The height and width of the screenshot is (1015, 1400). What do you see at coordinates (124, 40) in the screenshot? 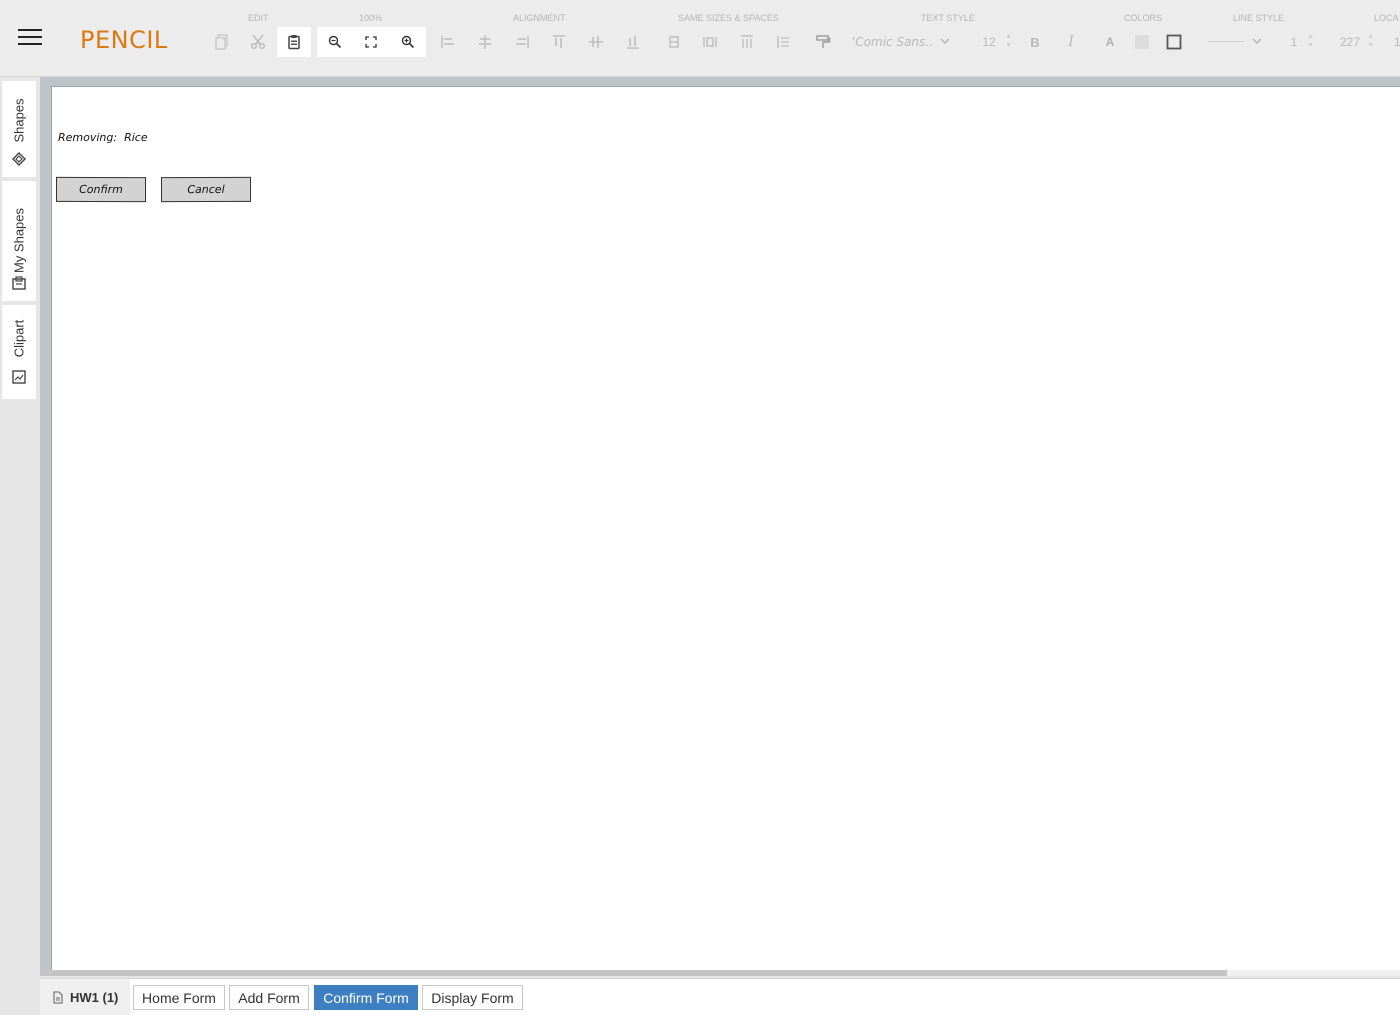
I see `app-title: PENCIL` at bounding box center [124, 40].